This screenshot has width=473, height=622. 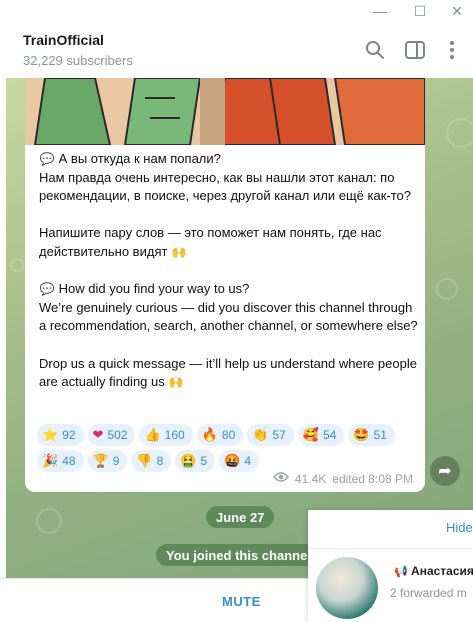 I want to click on clapping-hands-icon: 👏, so click(x=260, y=434).